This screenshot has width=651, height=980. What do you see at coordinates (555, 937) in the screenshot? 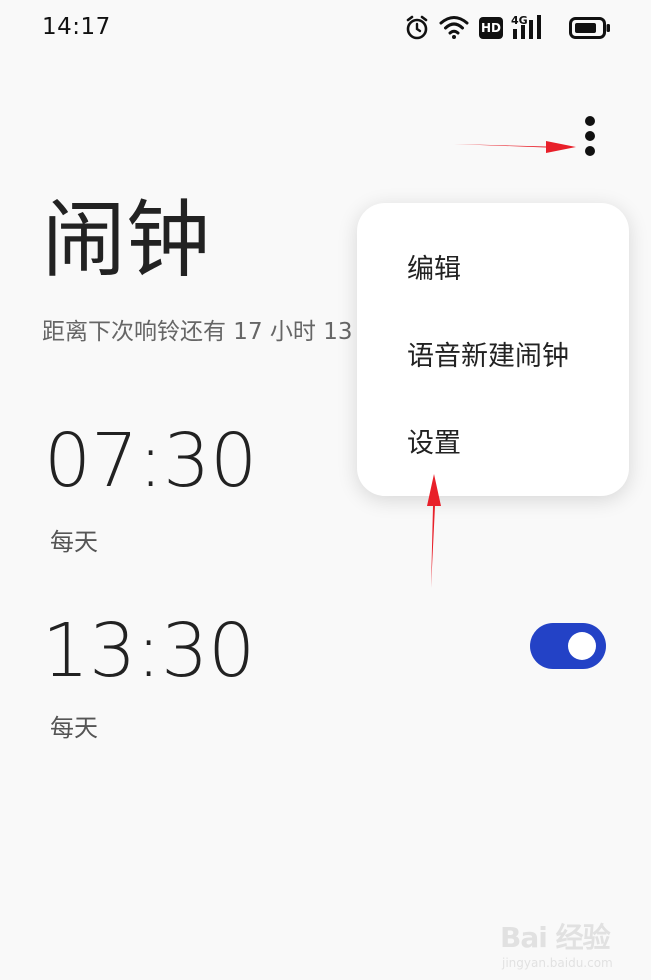
I see `watermark-text: Bai 经验` at bounding box center [555, 937].